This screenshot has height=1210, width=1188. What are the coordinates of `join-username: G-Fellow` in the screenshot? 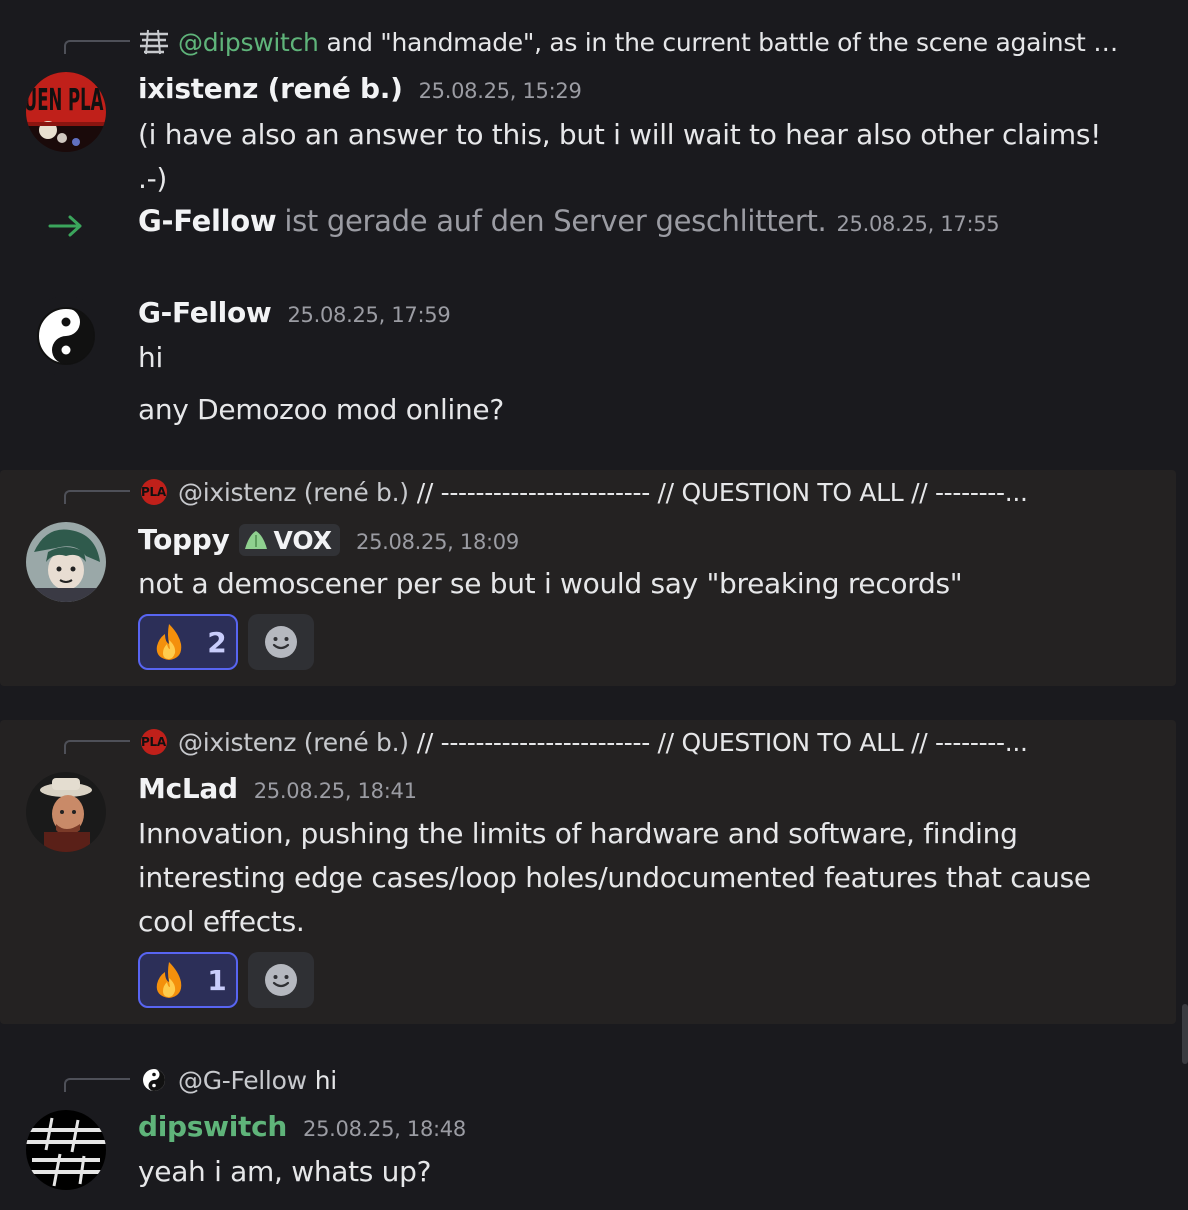 It's located at (207, 221).